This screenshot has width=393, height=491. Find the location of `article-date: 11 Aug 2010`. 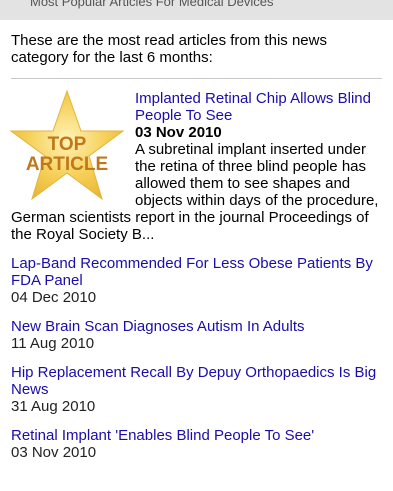

article-date: 11 Aug 2010 is located at coordinates (53, 343).